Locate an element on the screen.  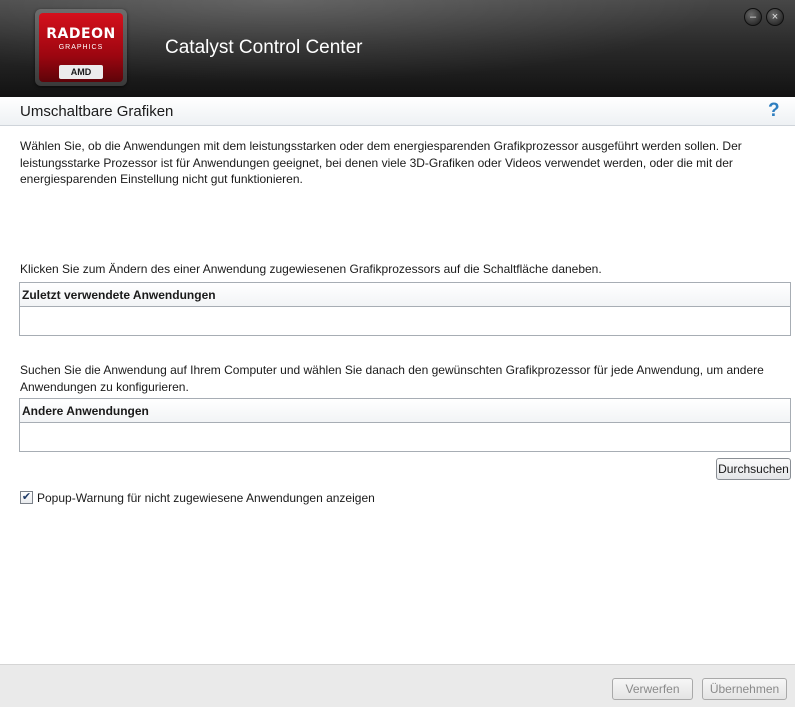
apply-button: Übernehmen is located at coordinates (744, 689).